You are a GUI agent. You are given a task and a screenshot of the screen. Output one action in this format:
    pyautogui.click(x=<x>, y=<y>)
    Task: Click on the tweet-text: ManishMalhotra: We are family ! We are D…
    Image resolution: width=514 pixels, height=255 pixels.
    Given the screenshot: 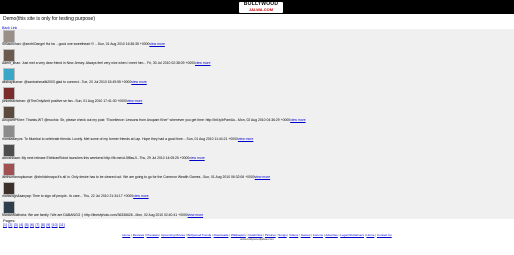 What is the action you would take?
    pyautogui.click(x=95, y=215)
    